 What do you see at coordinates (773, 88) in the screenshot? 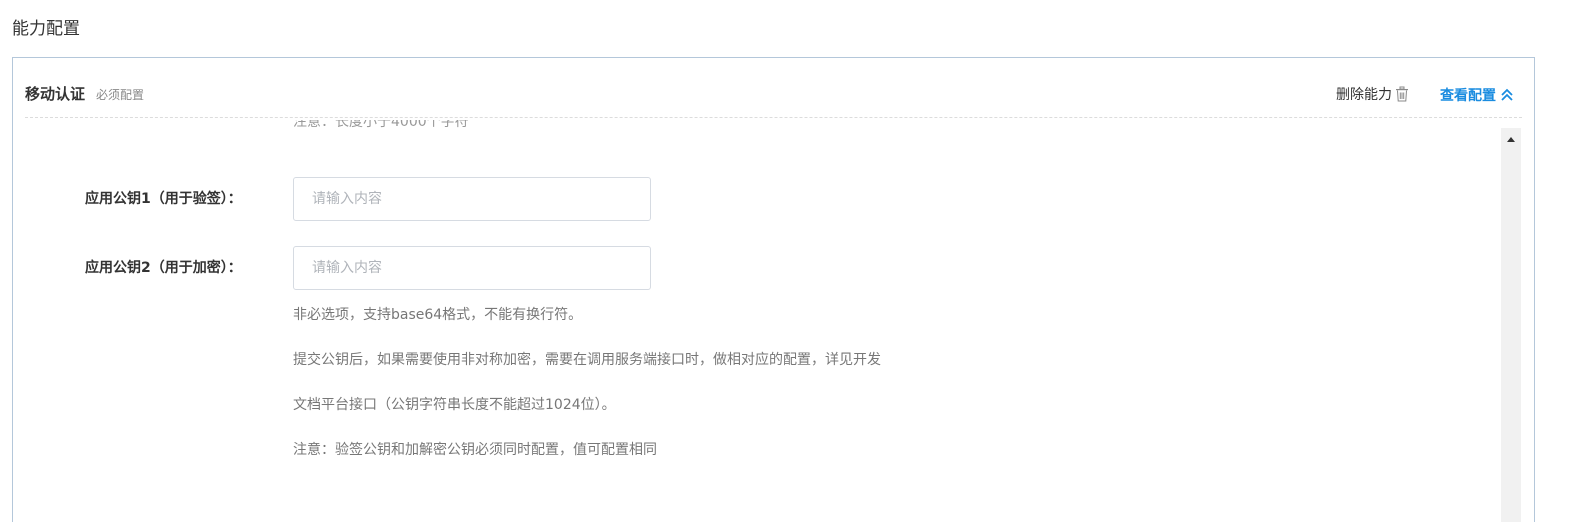
I see `panel-header: 移动认证 必须配置 删除能力 查看配置` at bounding box center [773, 88].